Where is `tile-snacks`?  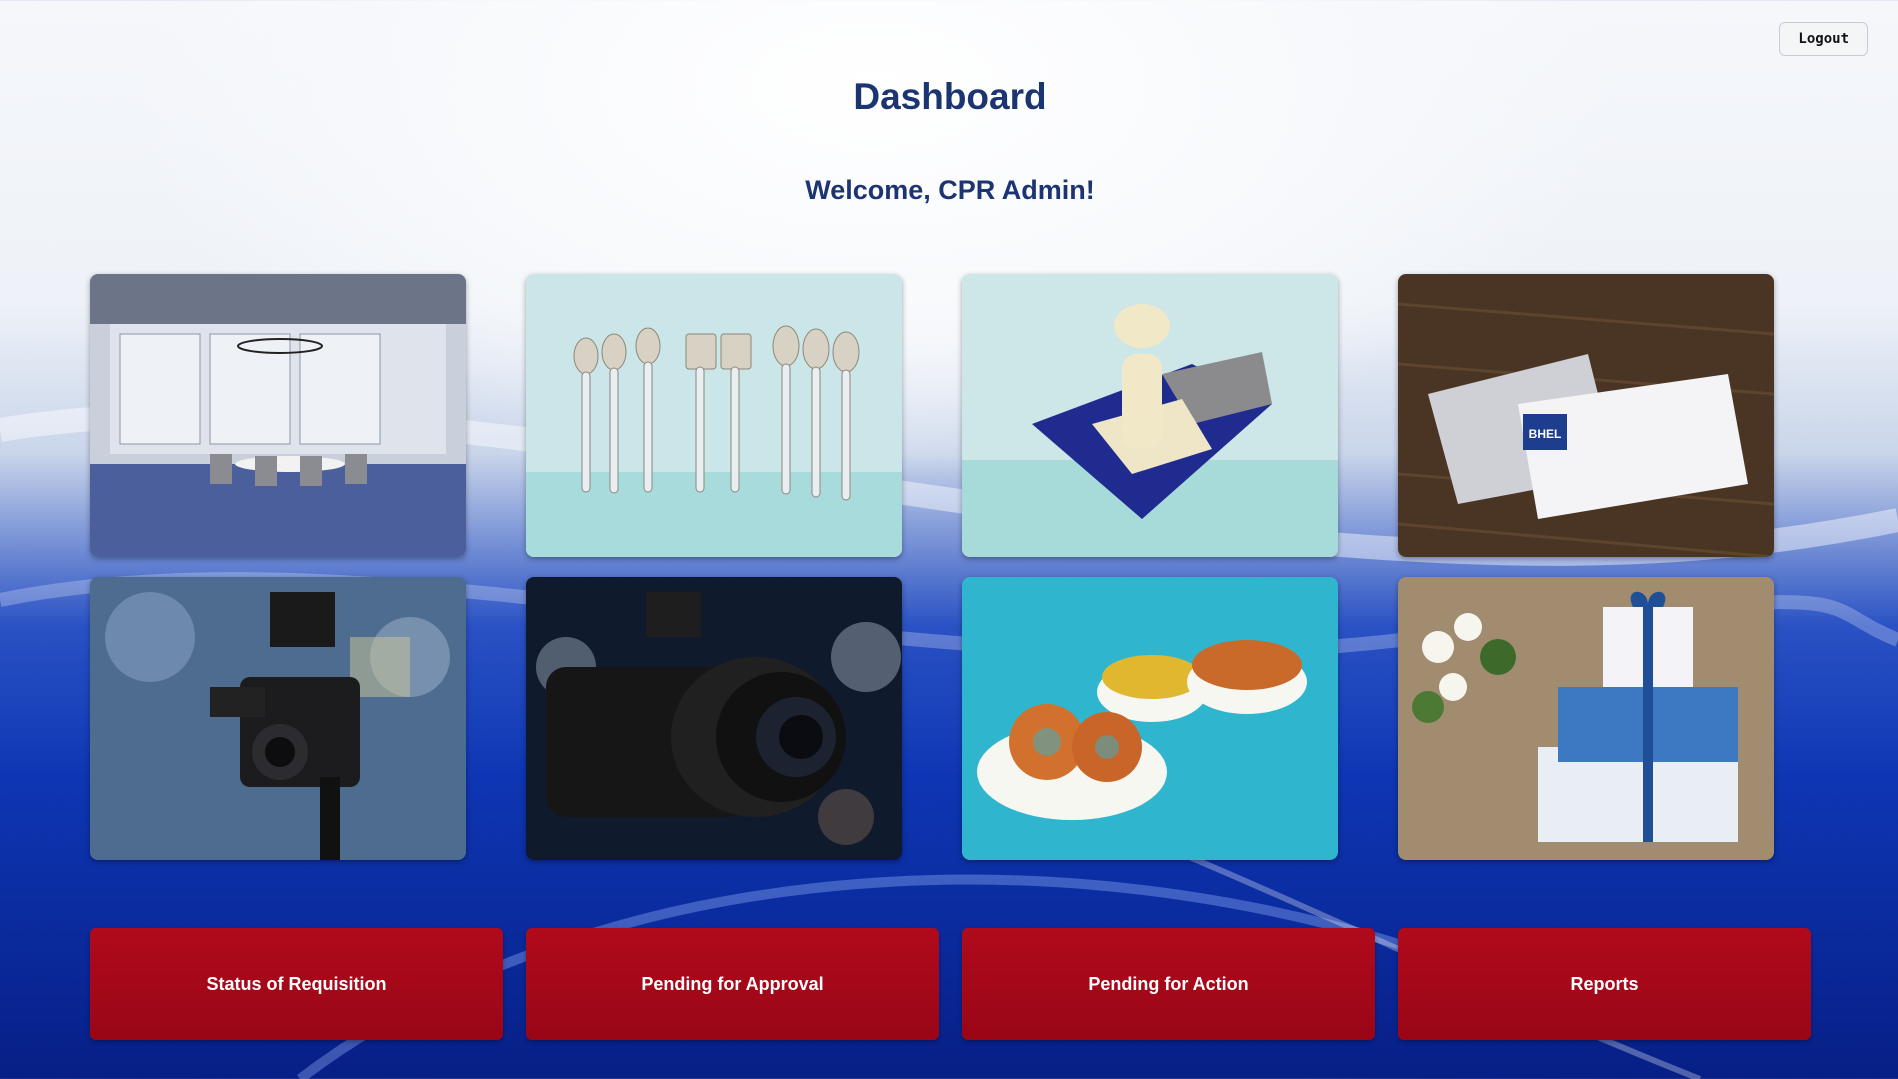 tile-snacks is located at coordinates (1150, 718).